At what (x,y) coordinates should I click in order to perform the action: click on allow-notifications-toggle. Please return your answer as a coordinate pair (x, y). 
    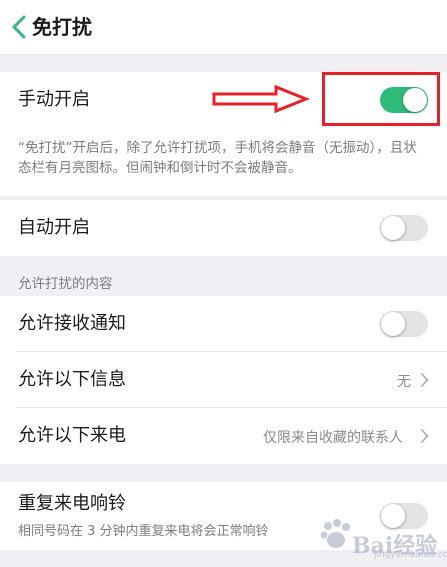
    Looking at the image, I should click on (404, 324).